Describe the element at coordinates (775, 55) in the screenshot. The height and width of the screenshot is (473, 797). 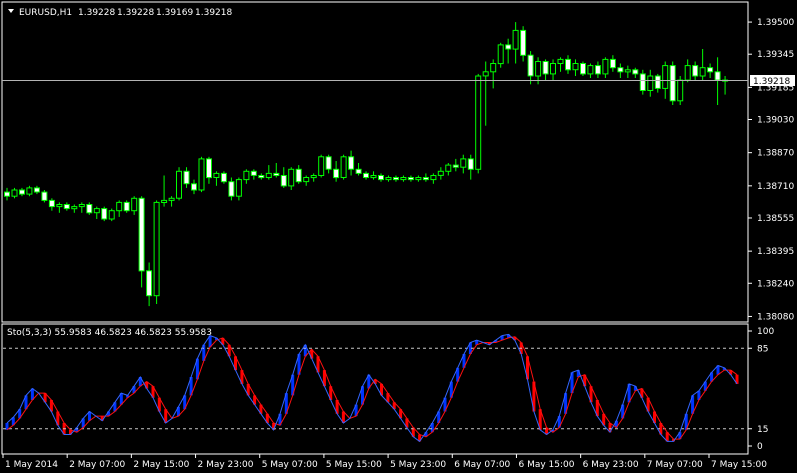
I see `price-tick-label: 1.39345` at that location.